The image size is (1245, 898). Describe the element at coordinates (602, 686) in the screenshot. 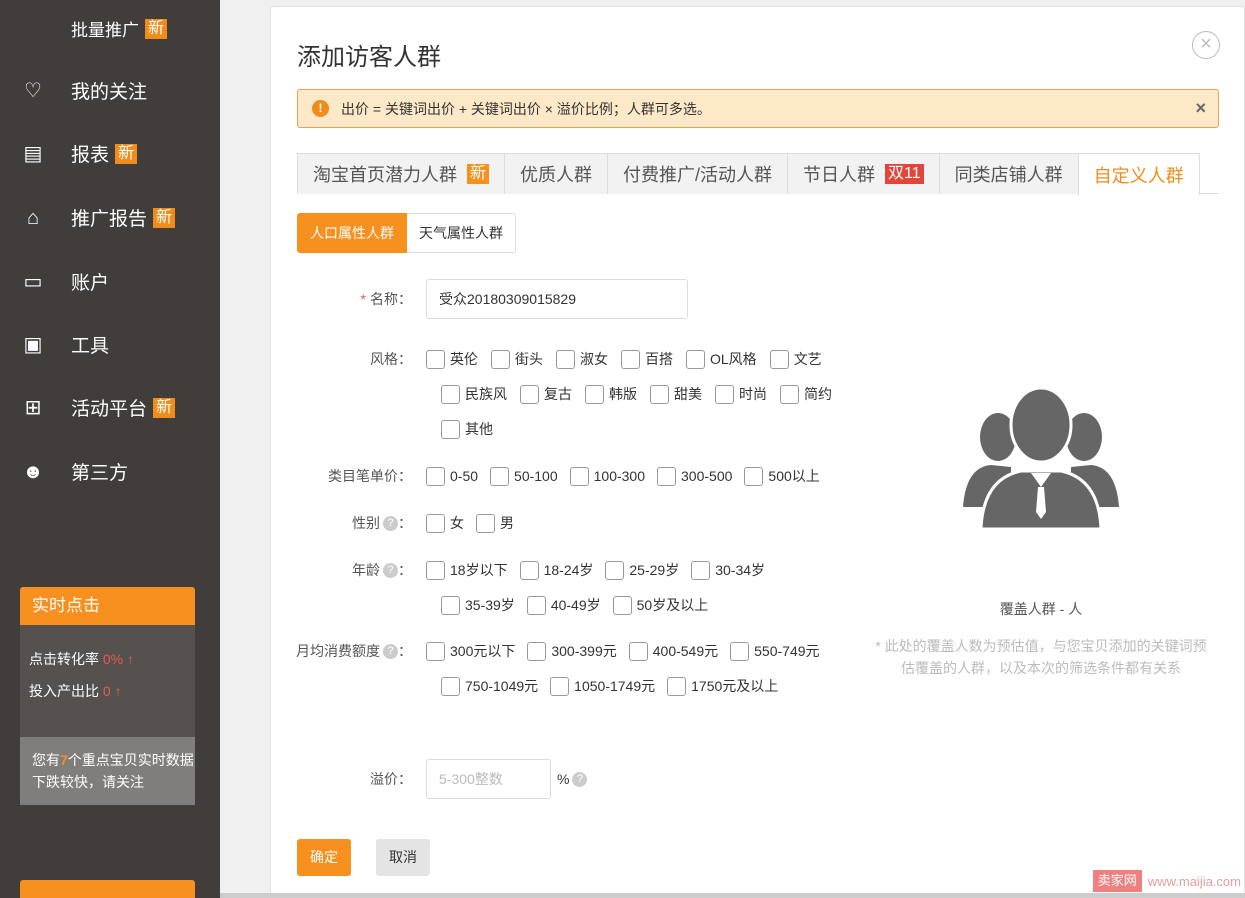

I see `option-checkbox: 1050-1749元` at that location.